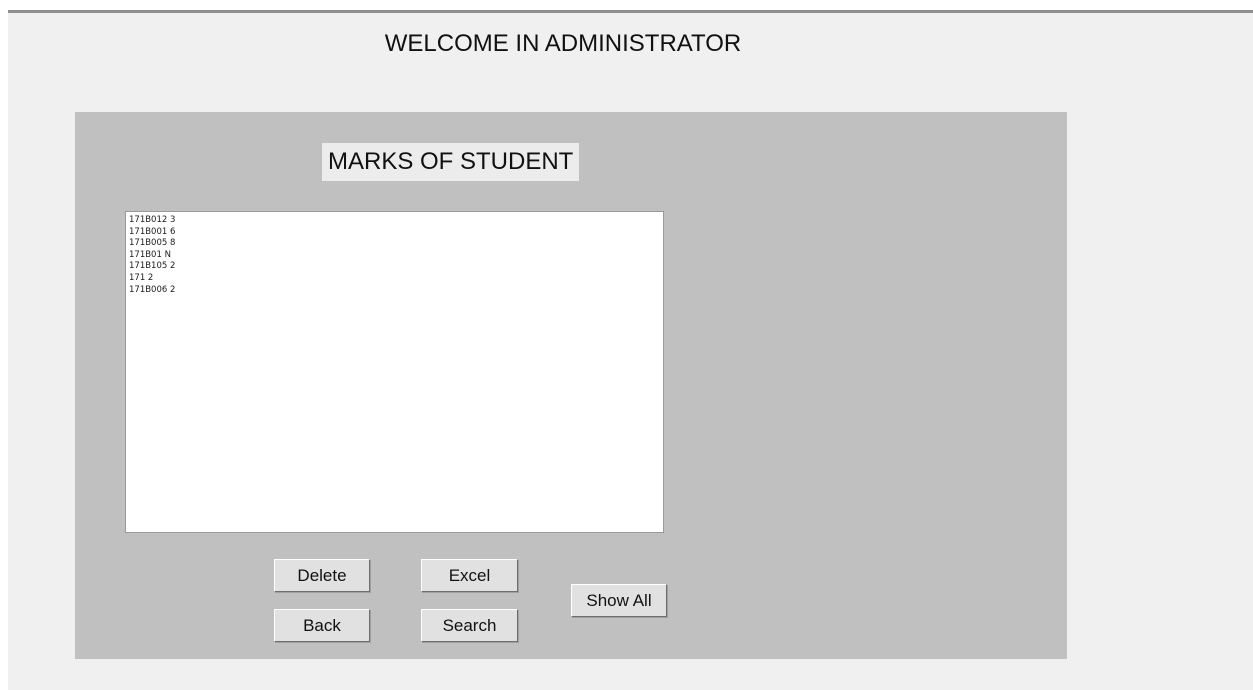 This screenshot has height=690, width=1253. I want to click on delete-button: Delete, so click(322, 575).